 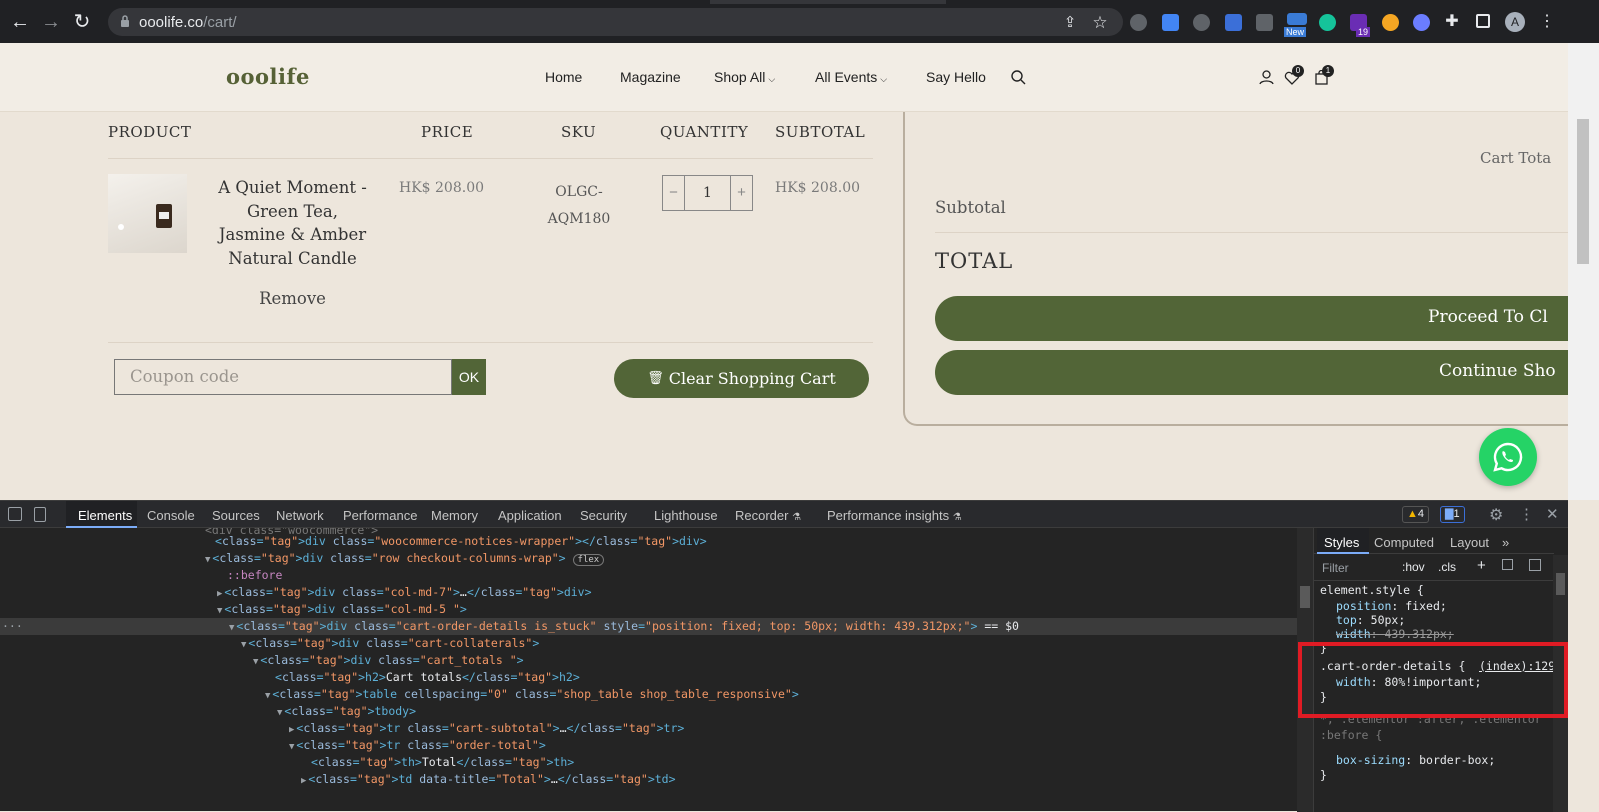 I want to click on tab-network: Network, so click(x=300, y=515).